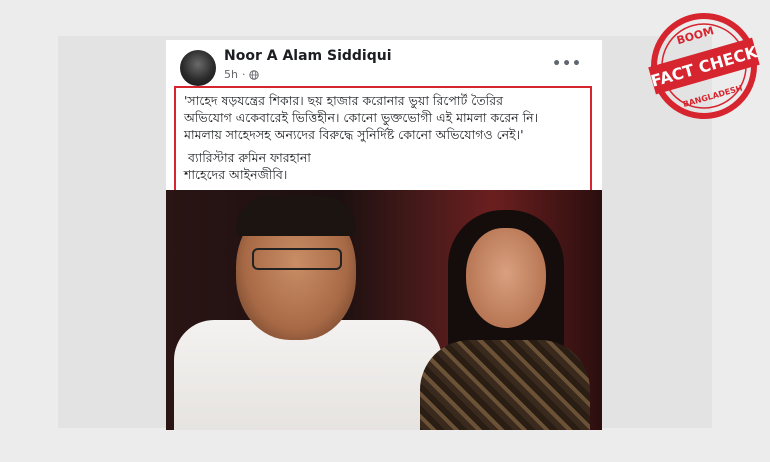 This screenshot has height=462, width=770. I want to click on post-header: Noor A Alam Siddiqui 5h · •••, so click(384, 63).